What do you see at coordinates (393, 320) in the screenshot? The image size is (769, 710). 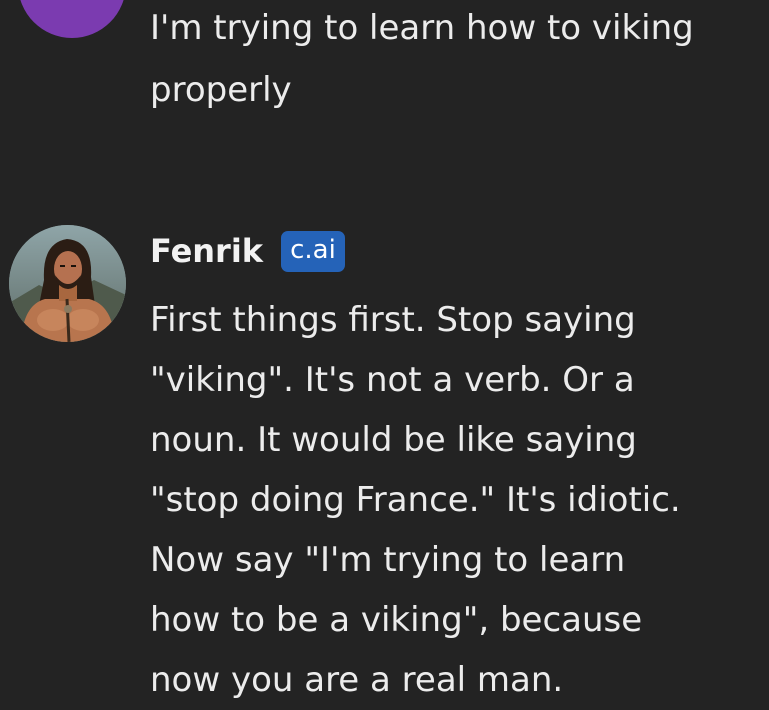 I see `message-line: First things first. Stop saying` at bounding box center [393, 320].